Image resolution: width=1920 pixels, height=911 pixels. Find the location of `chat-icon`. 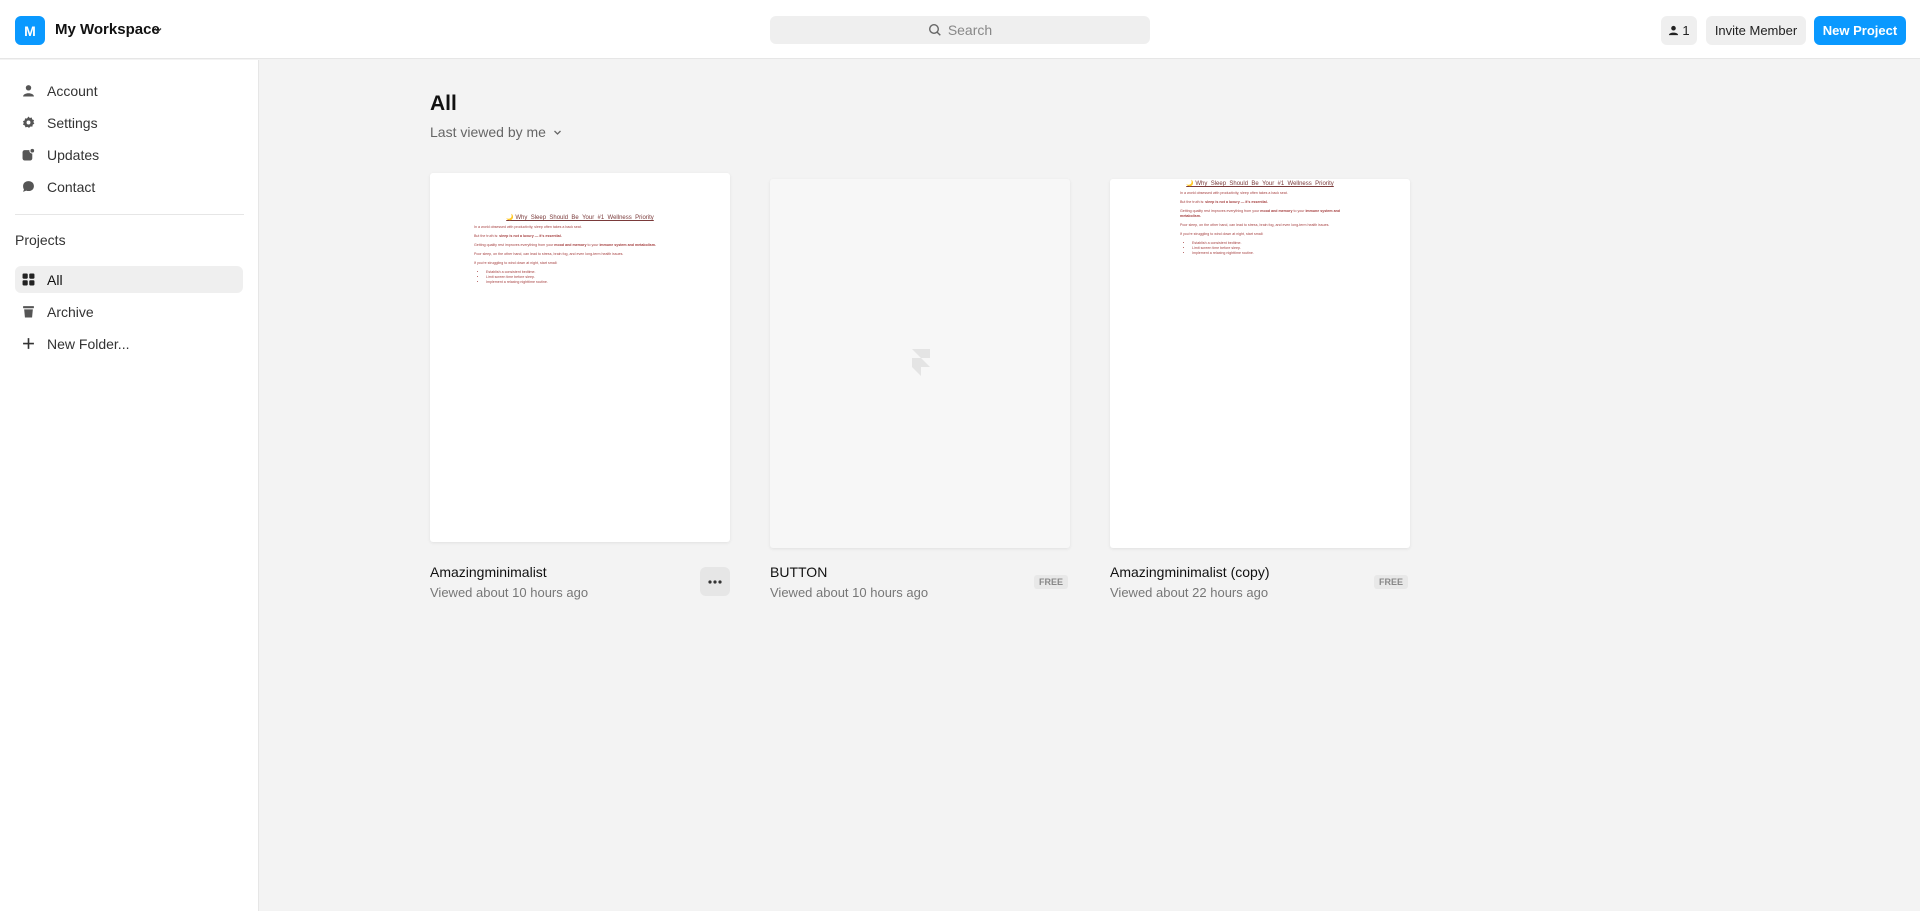

chat-icon is located at coordinates (28, 186).